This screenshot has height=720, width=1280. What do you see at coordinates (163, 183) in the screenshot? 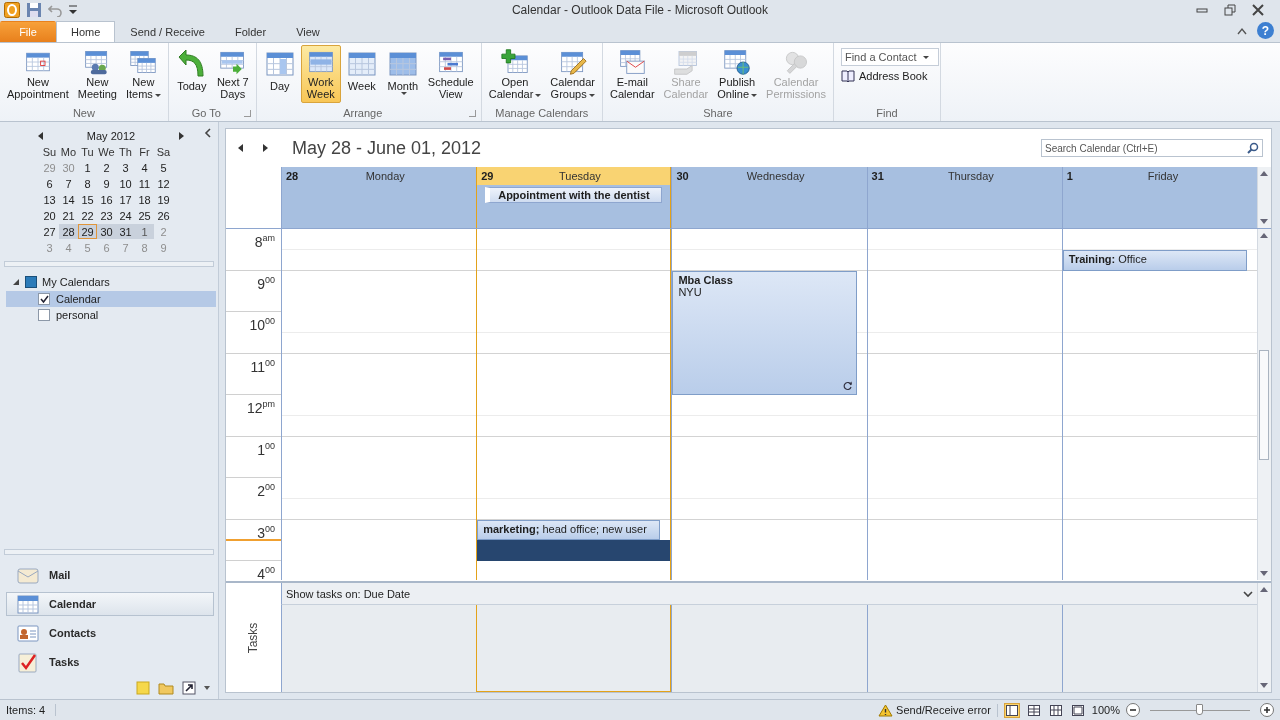
I see `calendar-day: 12` at bounding box center [163, 183].